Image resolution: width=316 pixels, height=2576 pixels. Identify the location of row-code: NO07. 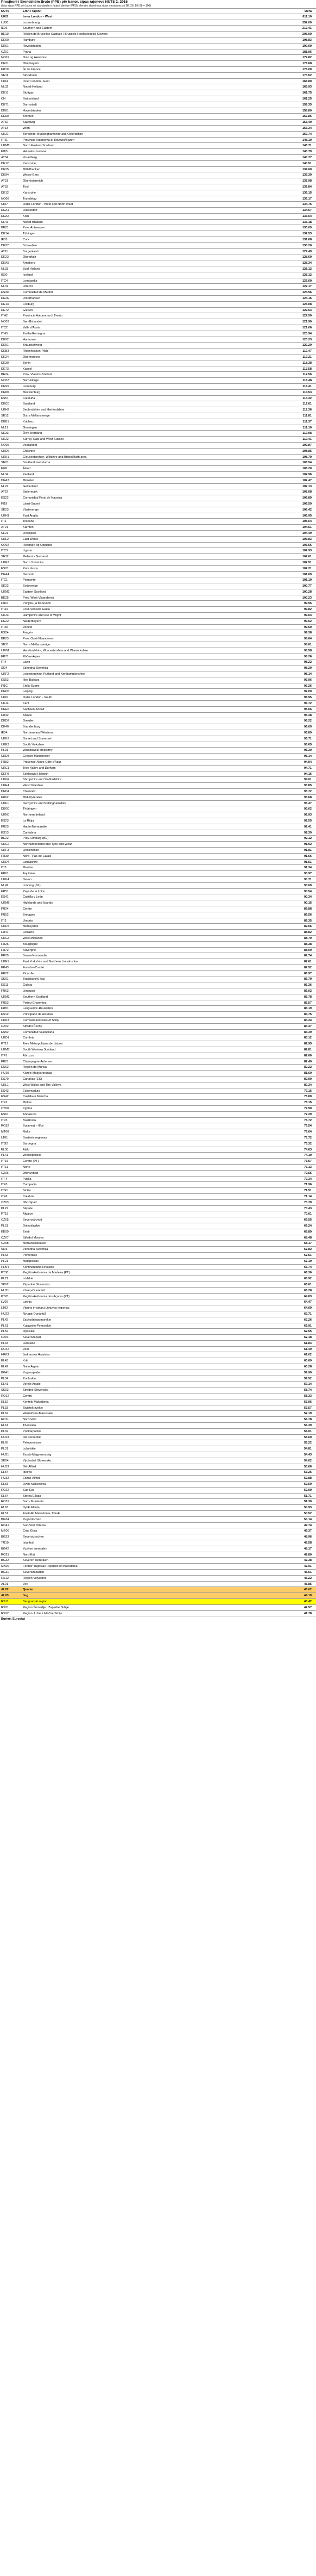
(5, 381).